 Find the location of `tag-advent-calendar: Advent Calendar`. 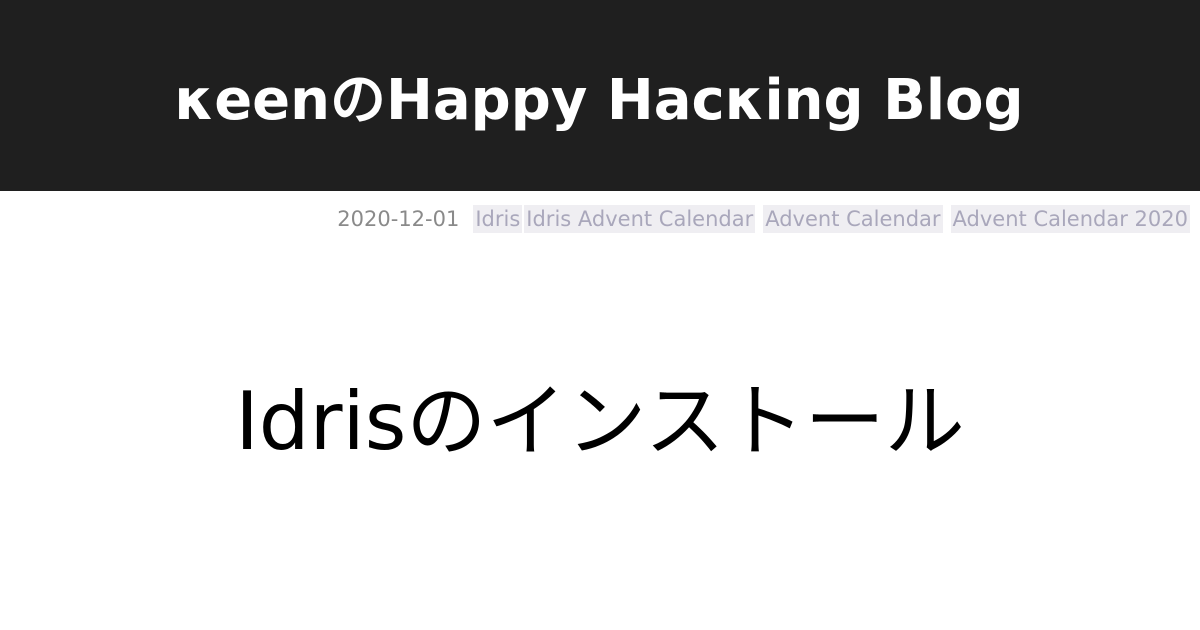

tag-advent-calendar: Advent Calendar is located at coordinates (853, 219).